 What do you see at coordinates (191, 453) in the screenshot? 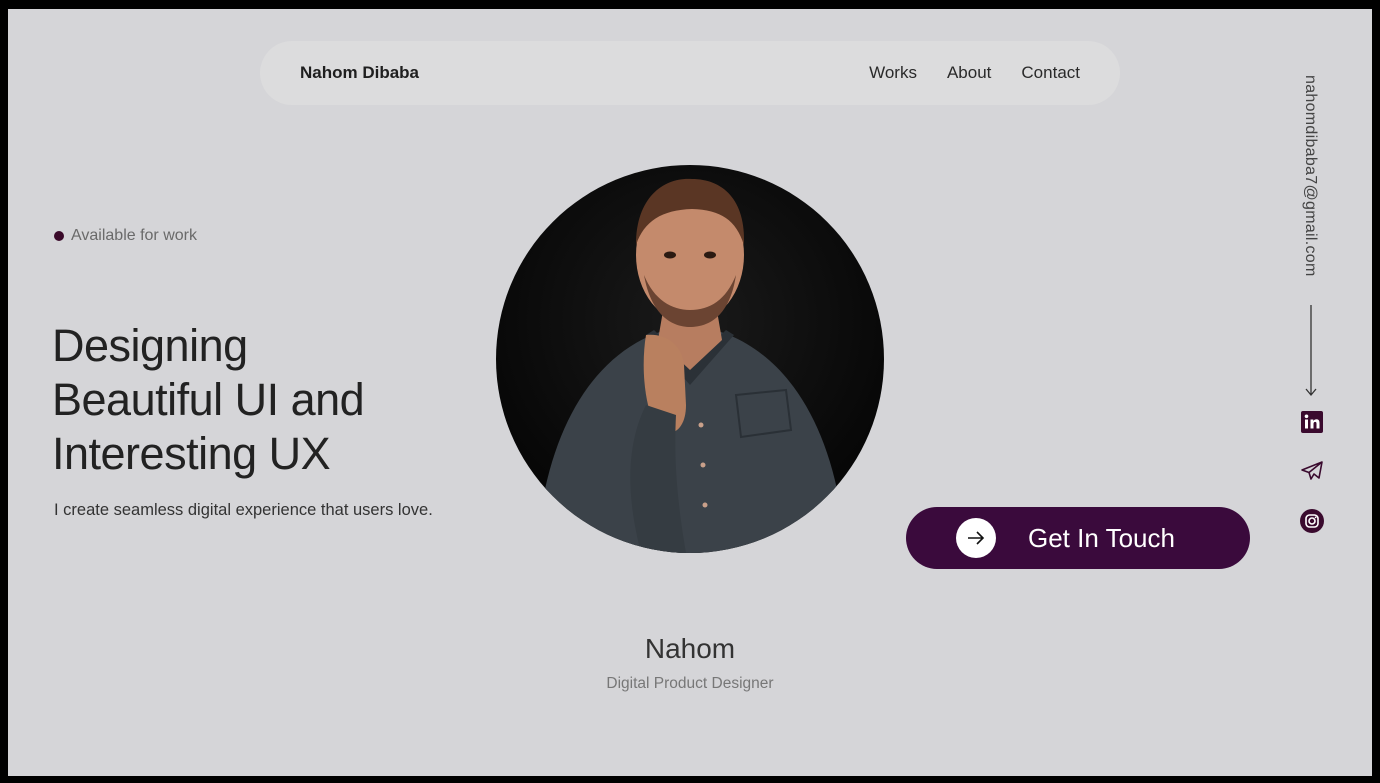
I see `headline-line-3: Interesting UX` at bounding box center [191, 453].